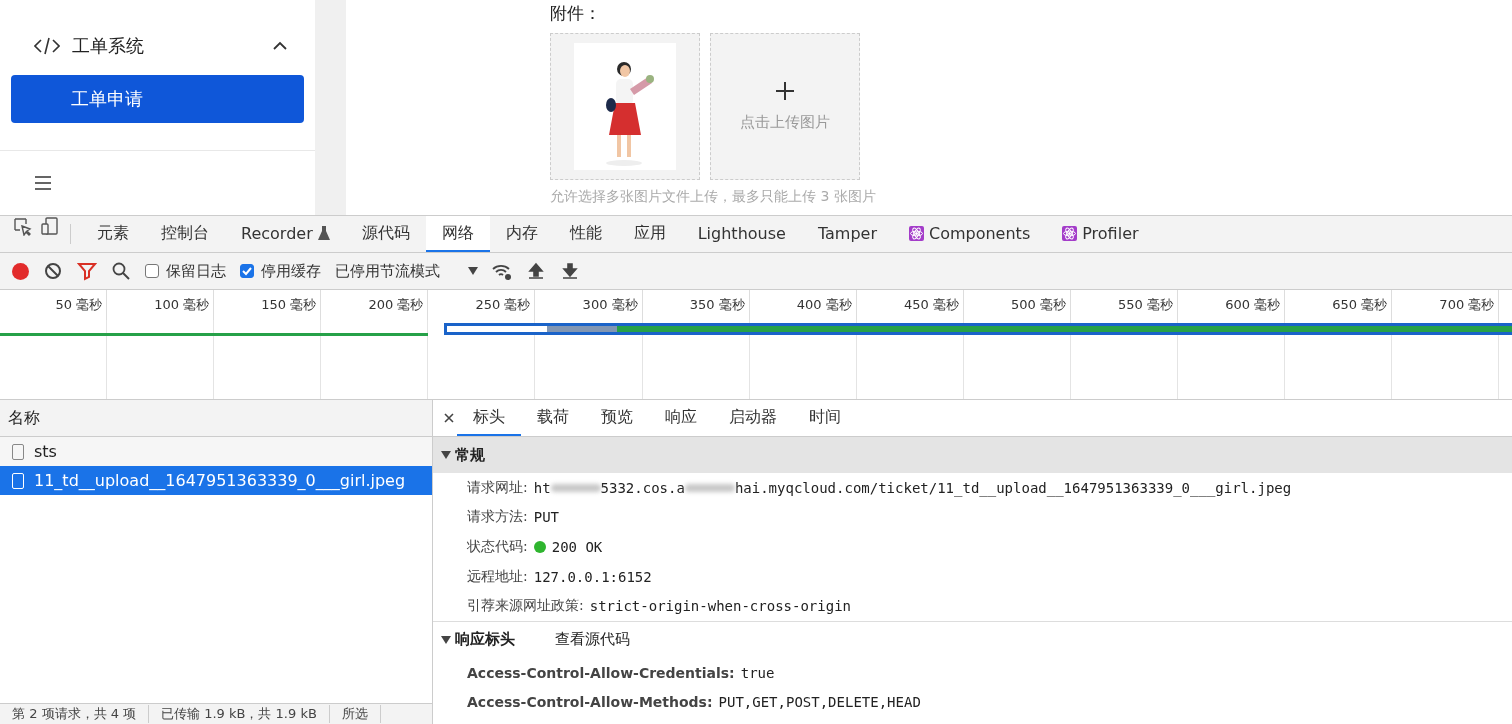 The width and height of the screenshot is (1512, 724). What do you see at coordinates (289, 305) in the screenshot?
I see `timeline-tick: 150 毫秒` at bounding box center [289, 305].